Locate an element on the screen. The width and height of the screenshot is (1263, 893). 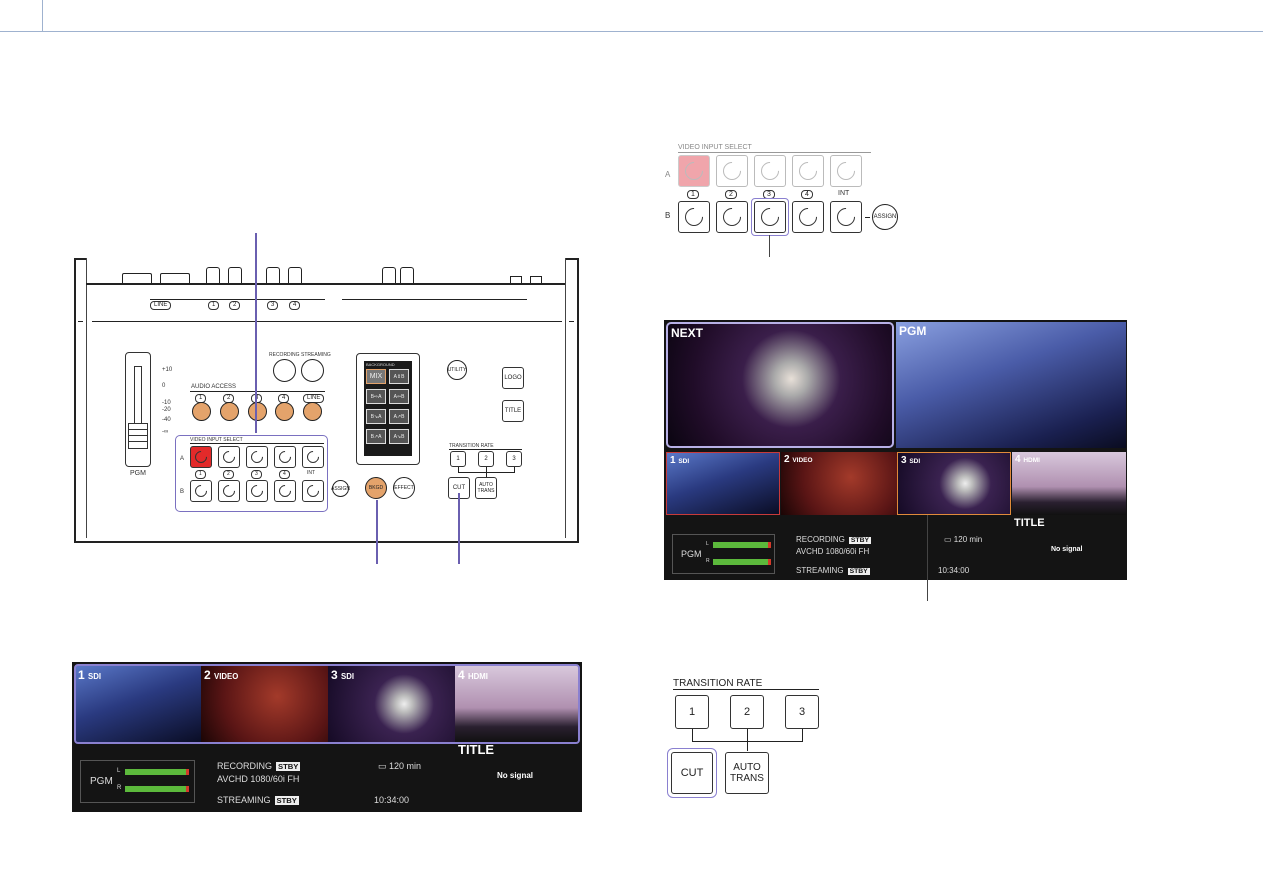
background-effect-button: B↘A is located at coordinates (376, 416).